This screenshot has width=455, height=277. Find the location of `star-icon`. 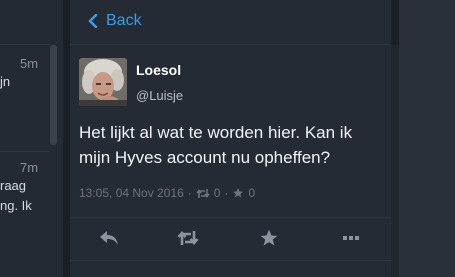

star-icon is located at coordinates (269, 237).